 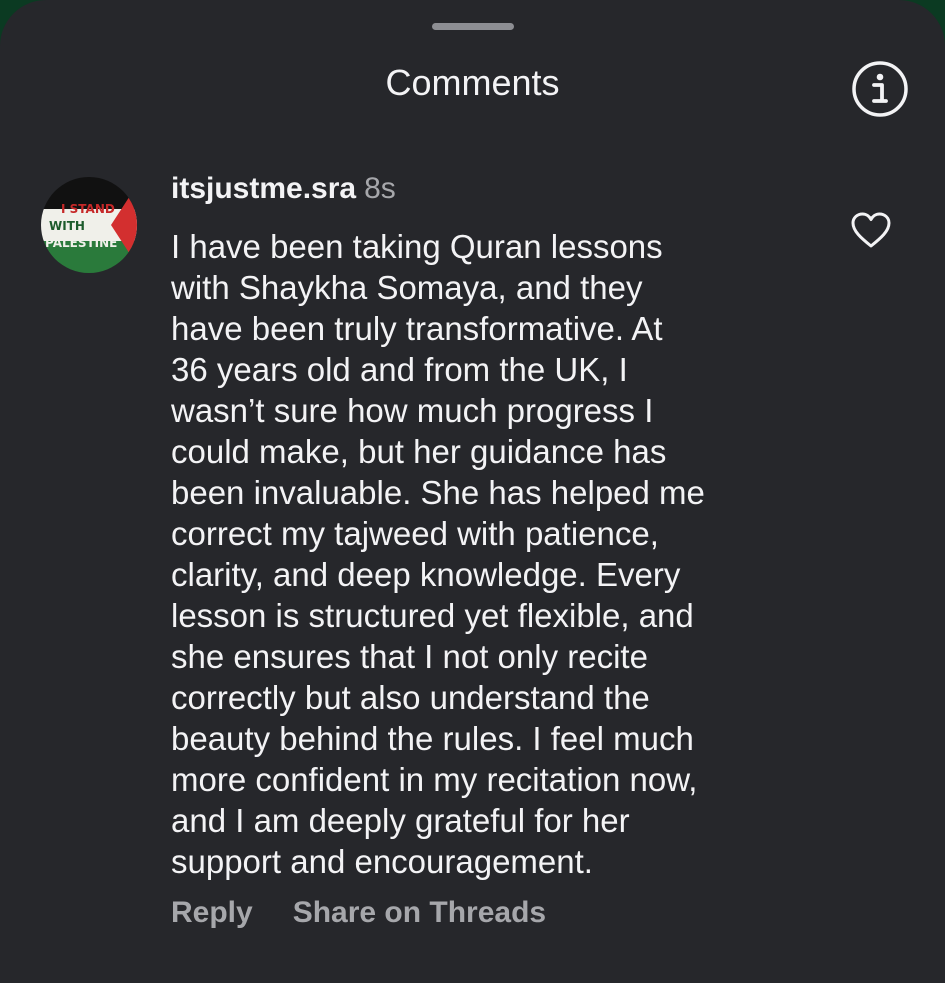 I want to click on heart-icon, so click(x=871, y=230).